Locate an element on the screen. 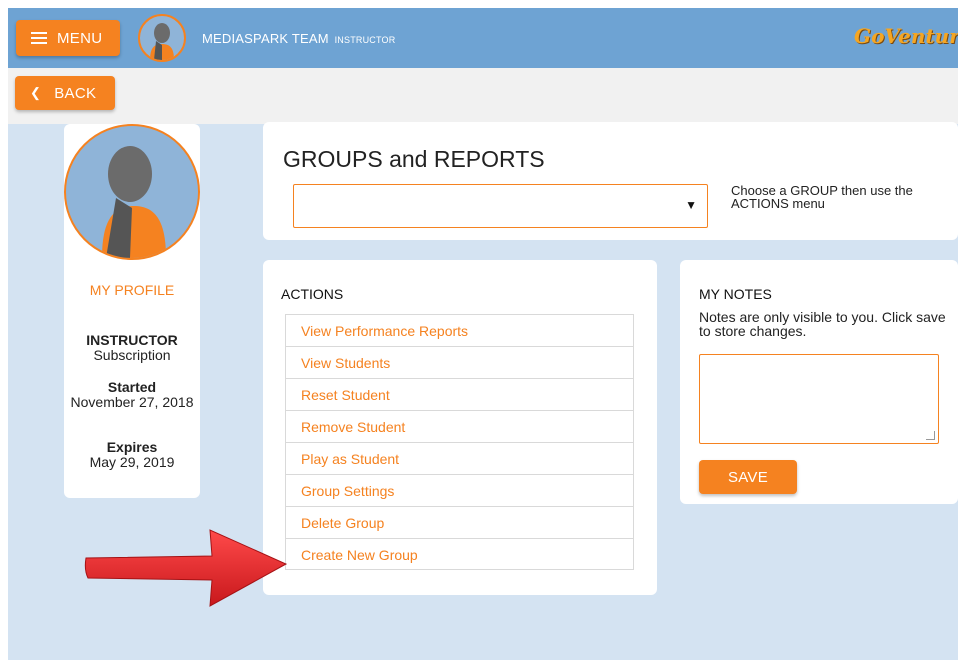  expires-value: May 29, 2019 is located at coordinates (132, 462).